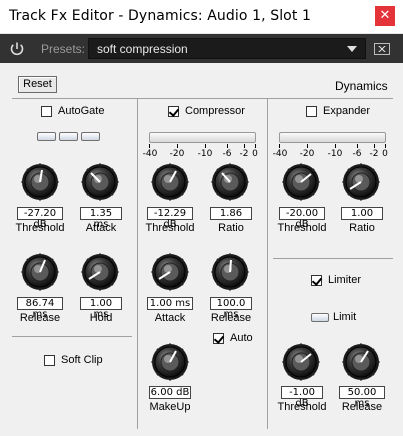  I want to click on auto-label: Auto, so click(241, 338).